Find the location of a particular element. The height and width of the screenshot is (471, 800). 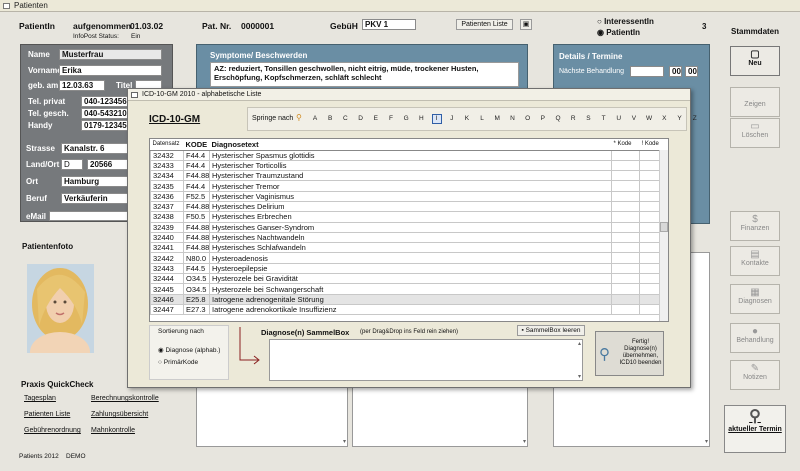

table-row: 32434 F44.88 Hysterischer Traumzustand is located at coordinates (409, 176).